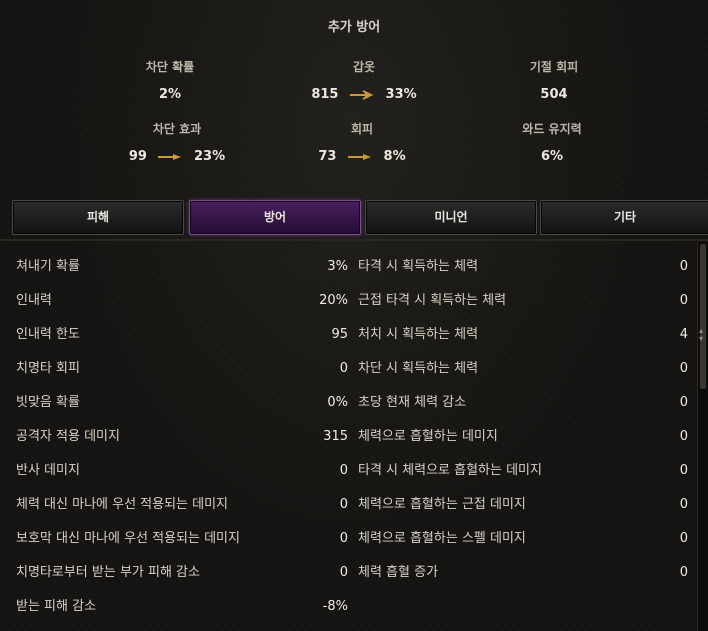  Describe the element at coordinates (523, 572) in the screenshot. I see `list-item: 체력 흡혈 증가 0` at that location.